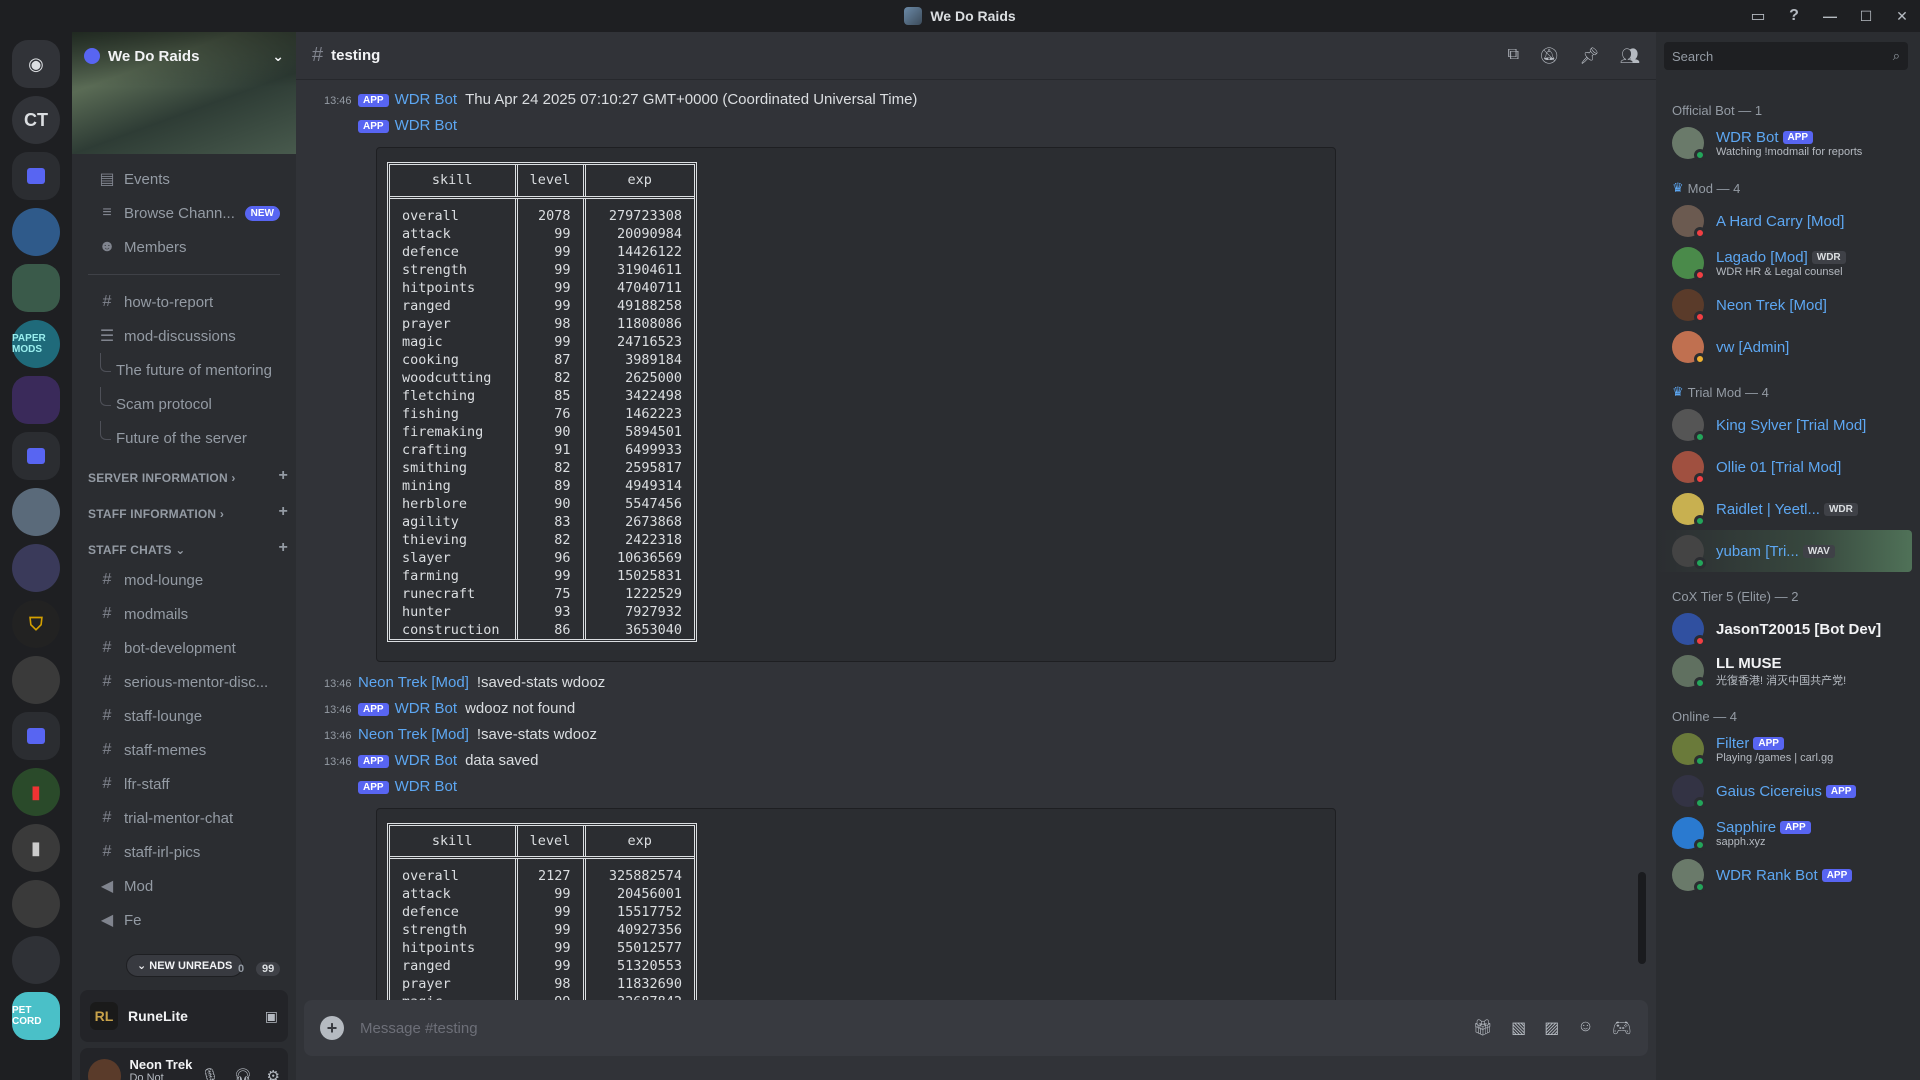  I want to click on helmet-icon: ⛉, so click(36, 624).